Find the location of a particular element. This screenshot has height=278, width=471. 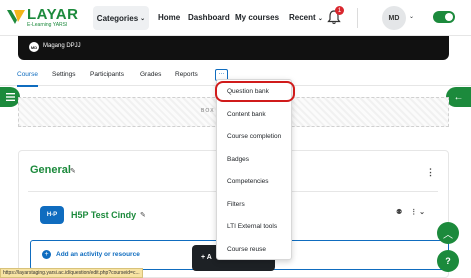

edit-mode-toggle is located at coordinates (444, 17).